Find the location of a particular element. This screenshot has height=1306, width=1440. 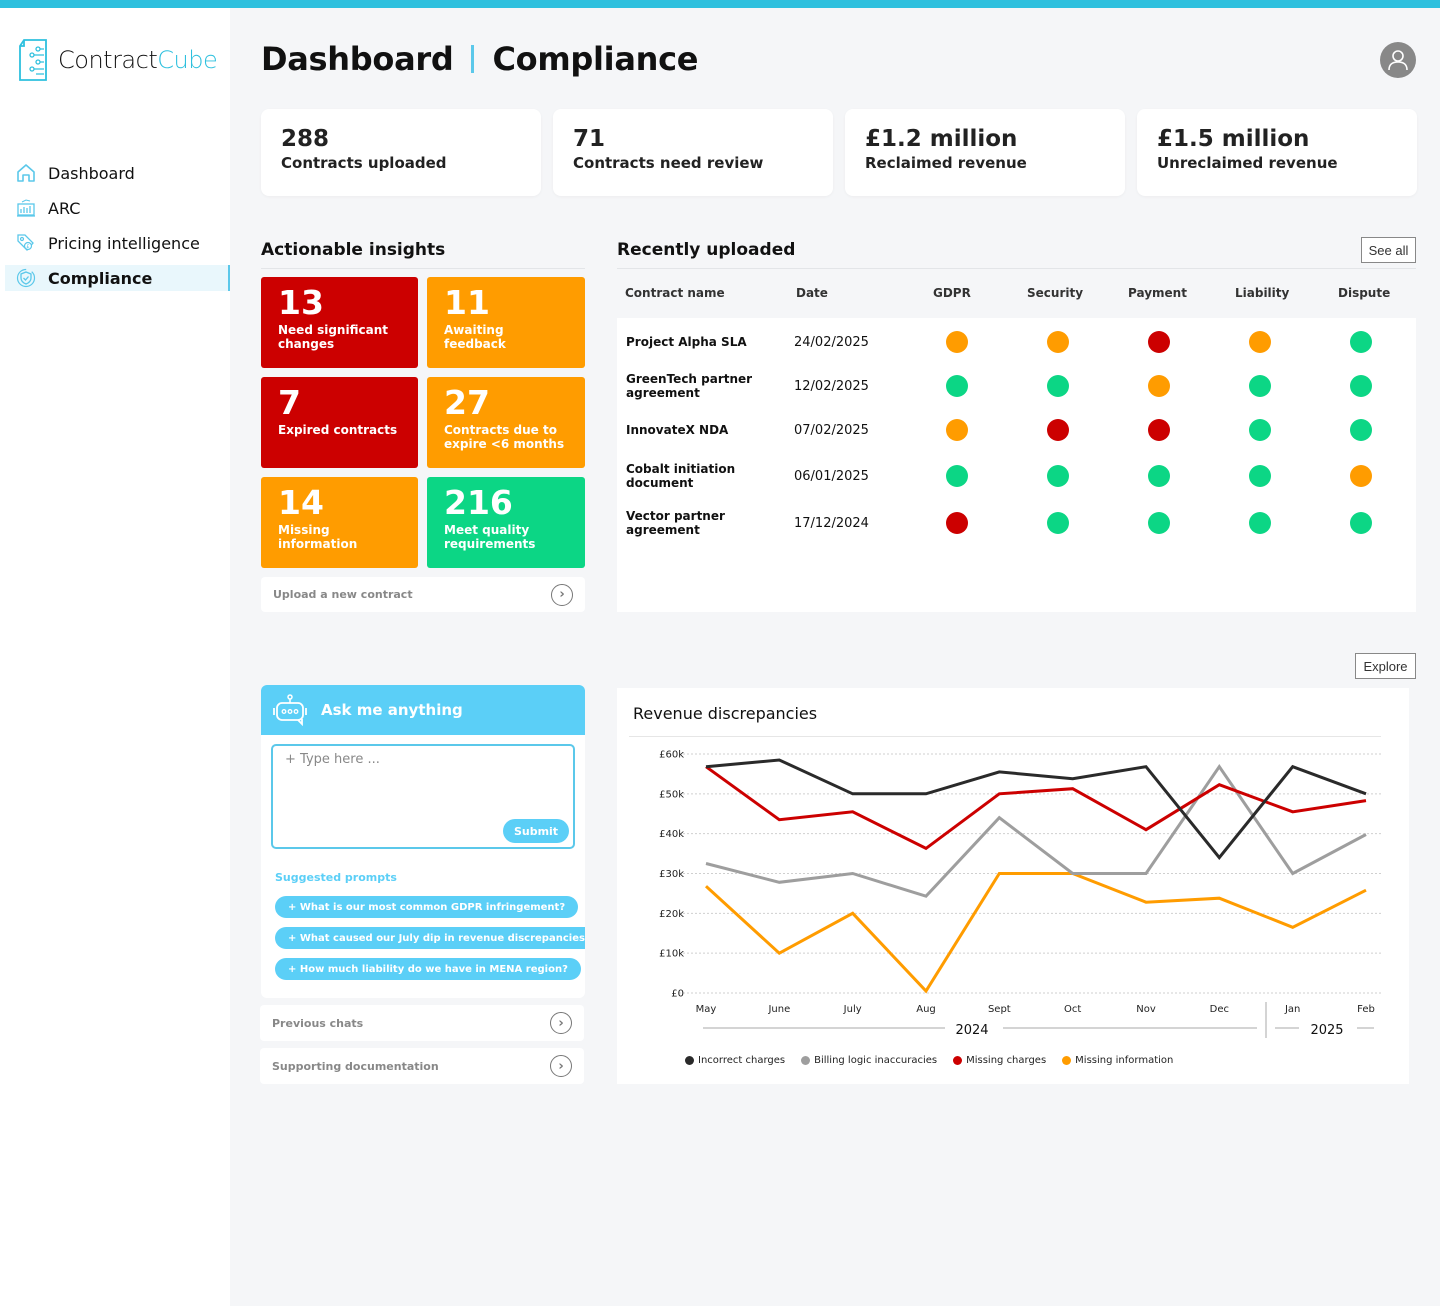

kpi-card-unreclaimed-revenue: £1.5 million Unreclaimed revenue is located at coordinates (1277, 152).